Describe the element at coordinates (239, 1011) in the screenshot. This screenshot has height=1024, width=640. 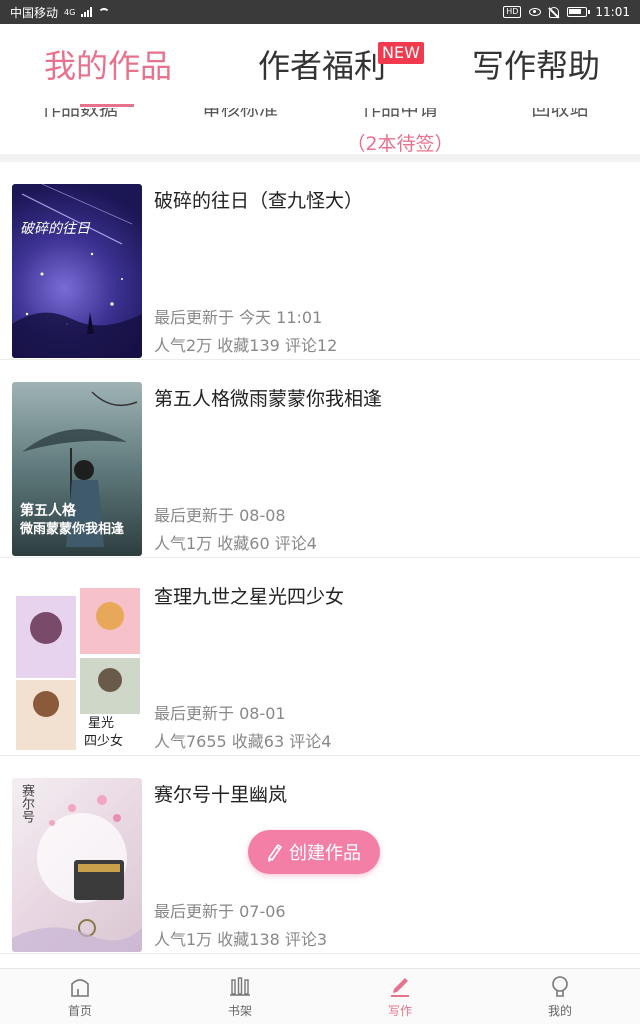
I see `nav-label: 书架` at that location.